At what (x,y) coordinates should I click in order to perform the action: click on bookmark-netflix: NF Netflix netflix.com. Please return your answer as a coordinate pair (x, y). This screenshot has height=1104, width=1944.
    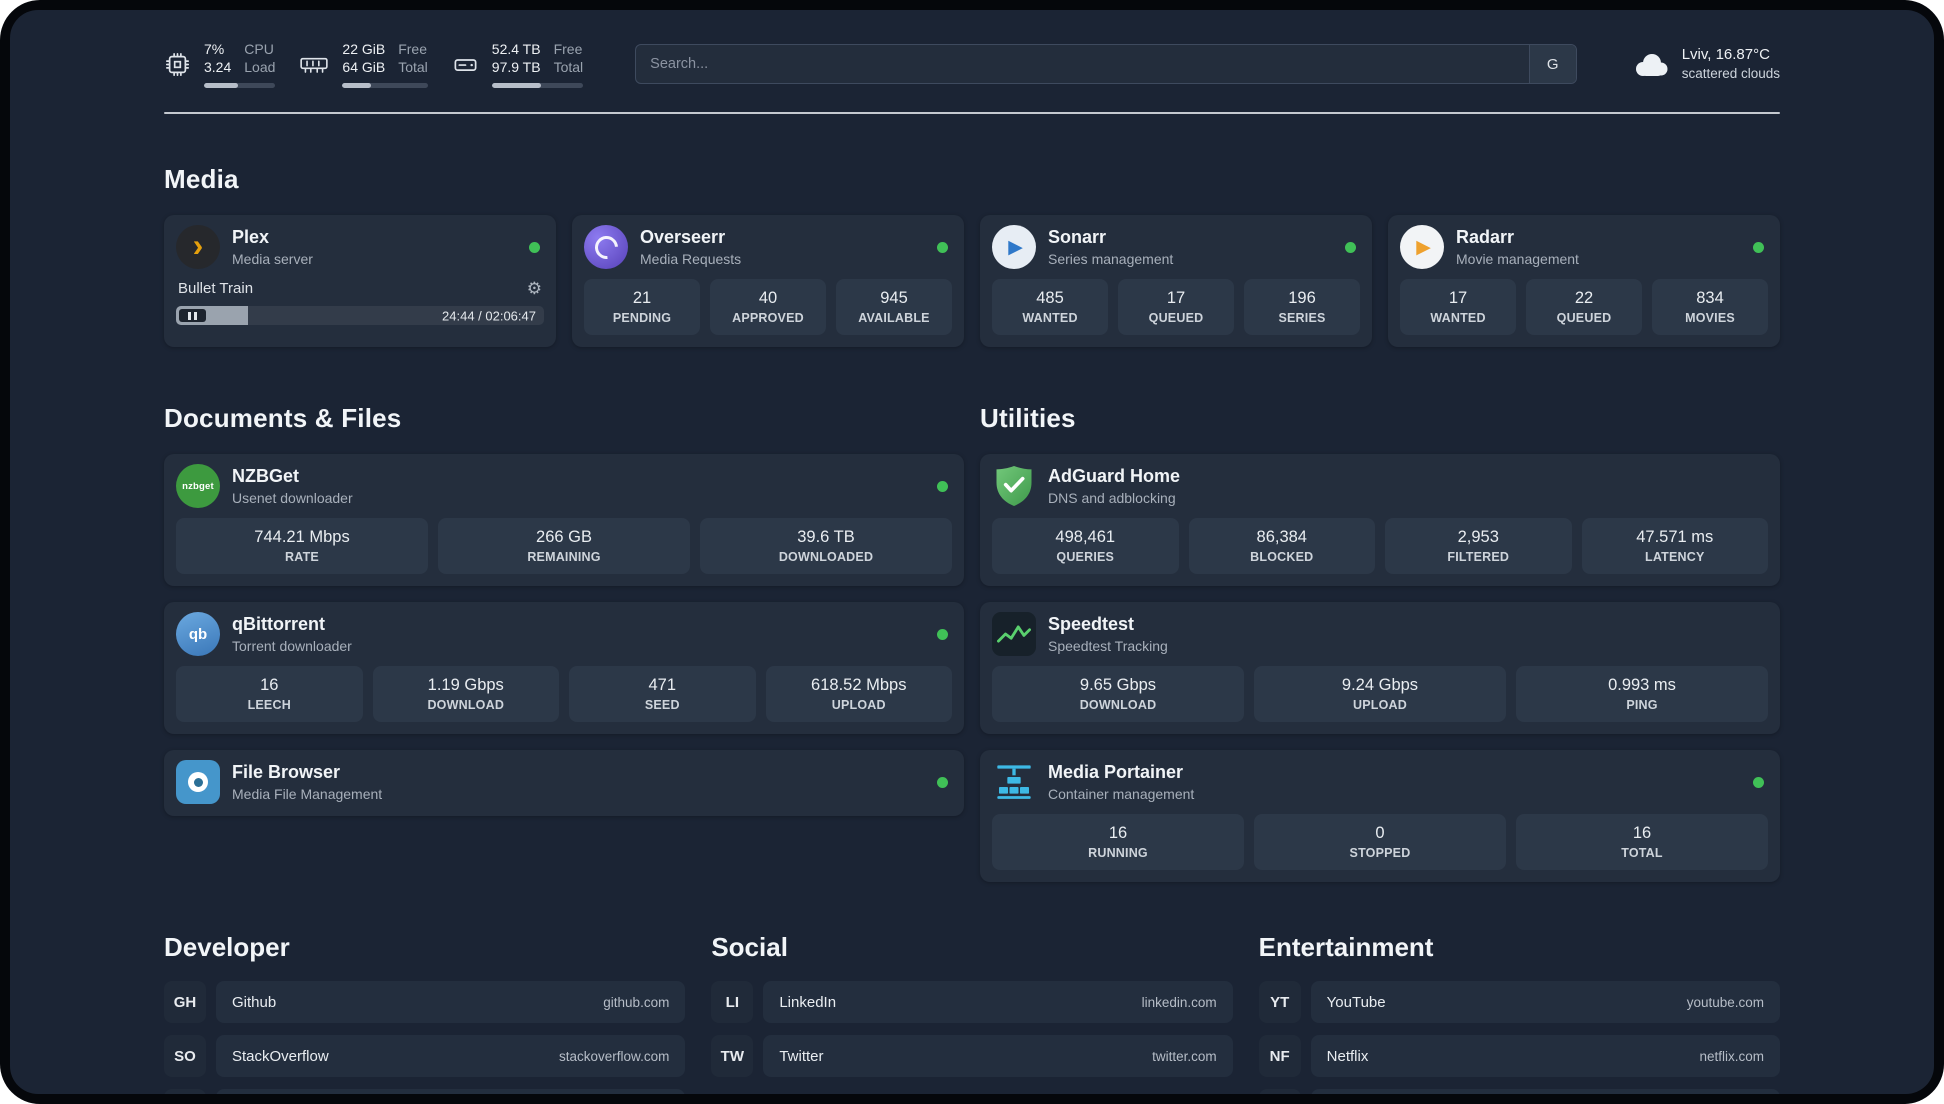
    Looking at the image, I should click on (1519, 1056).